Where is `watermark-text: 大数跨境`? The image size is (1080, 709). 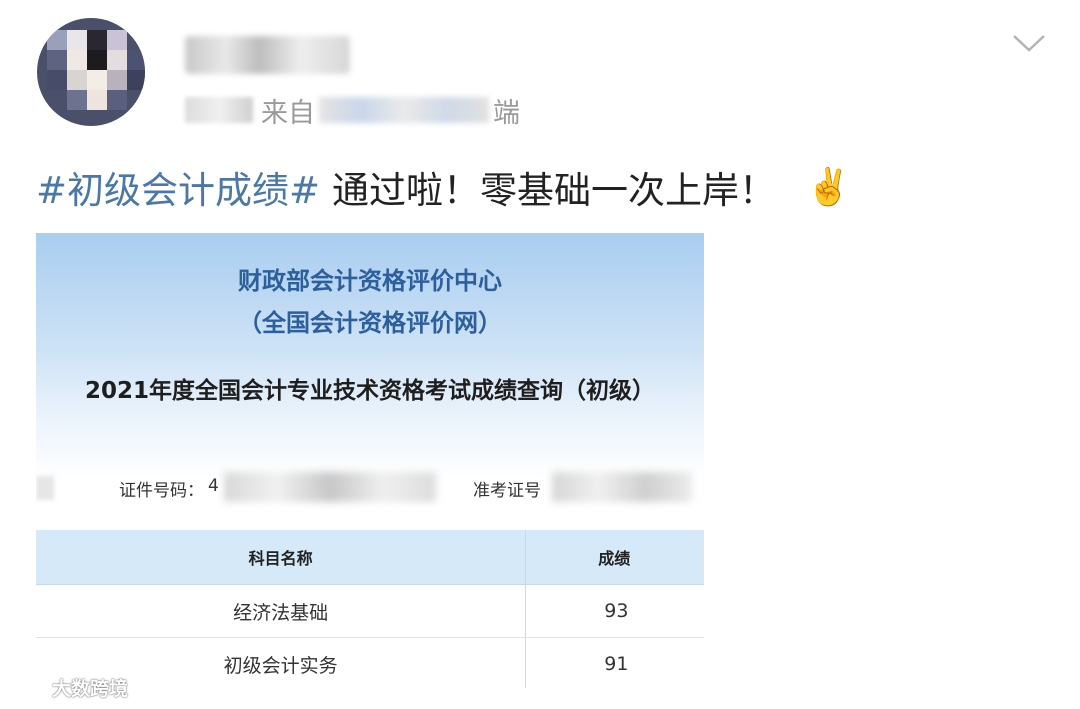
watermark-text: 大数跨境 is located at coordinates (90, 688).